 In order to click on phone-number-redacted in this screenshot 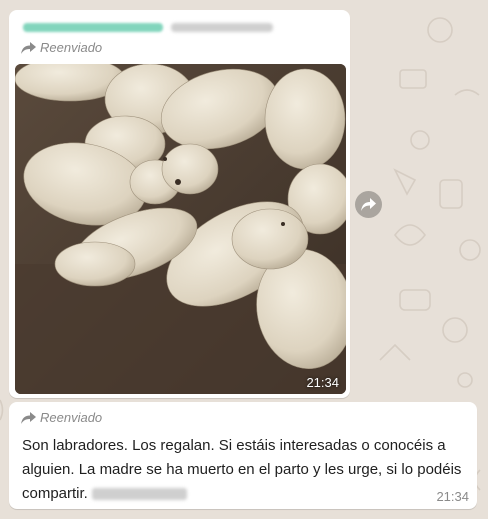, I will do `click(139, 494)`.